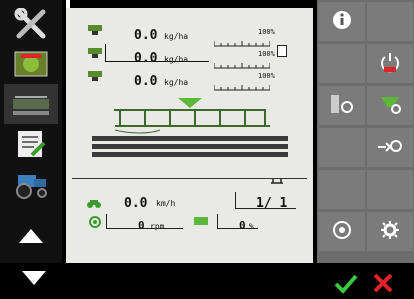 This screenshot has width=414, height=299. I want to click on rate-value-2: 0.0, so click(146, 58).